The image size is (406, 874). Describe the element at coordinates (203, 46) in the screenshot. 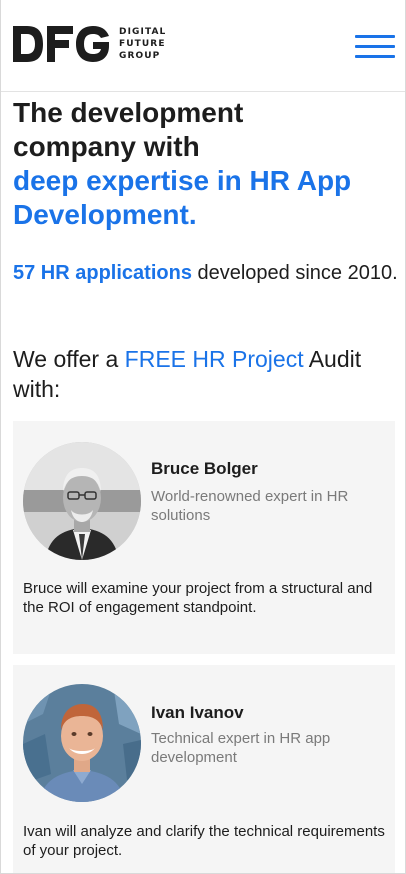

I see `site-header: DIGITAL FUTURE GROUP` at that location.